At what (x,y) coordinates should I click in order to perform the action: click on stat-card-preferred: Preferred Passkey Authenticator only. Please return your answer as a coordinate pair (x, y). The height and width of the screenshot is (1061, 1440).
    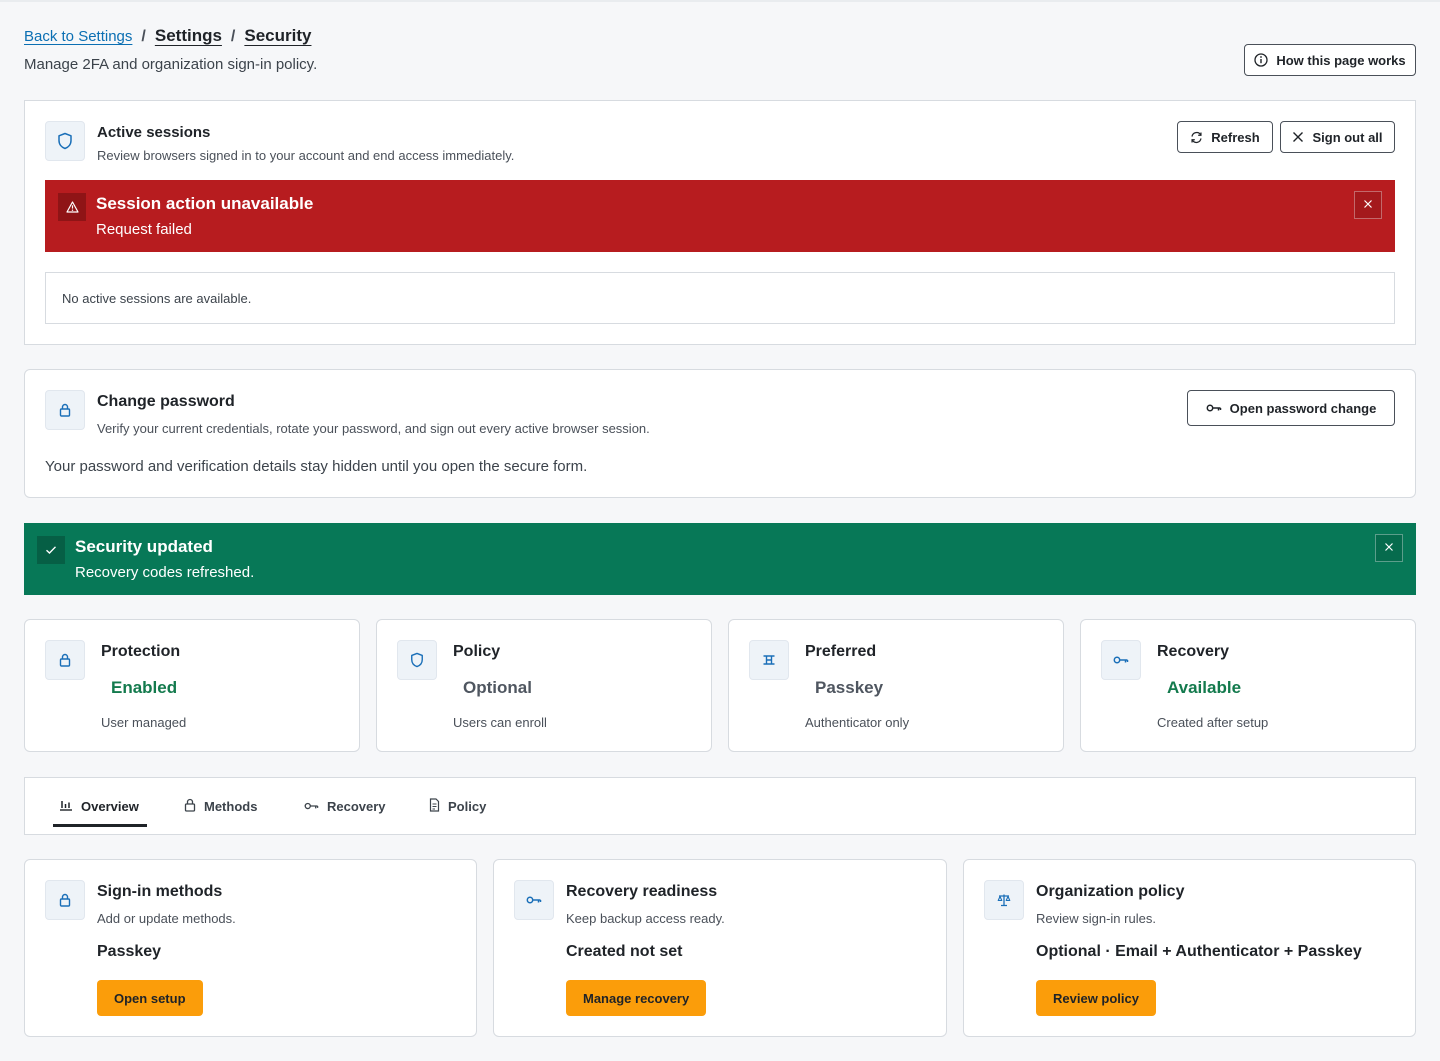
    Looking at the image, I should click on (896, 685).